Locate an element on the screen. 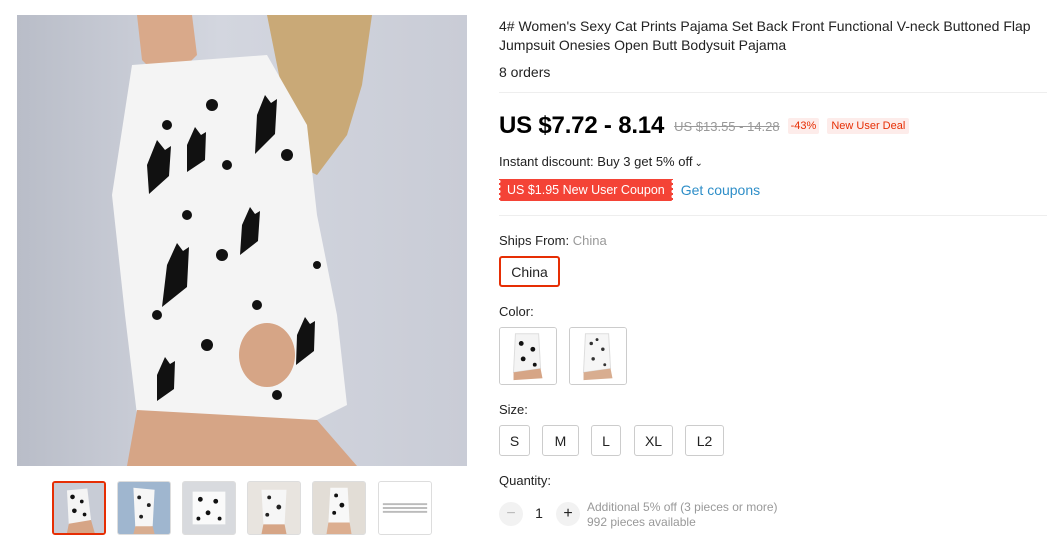 This screenshot has width=1047, height=538. size-label: Size: is located at coordinates (513, 409).